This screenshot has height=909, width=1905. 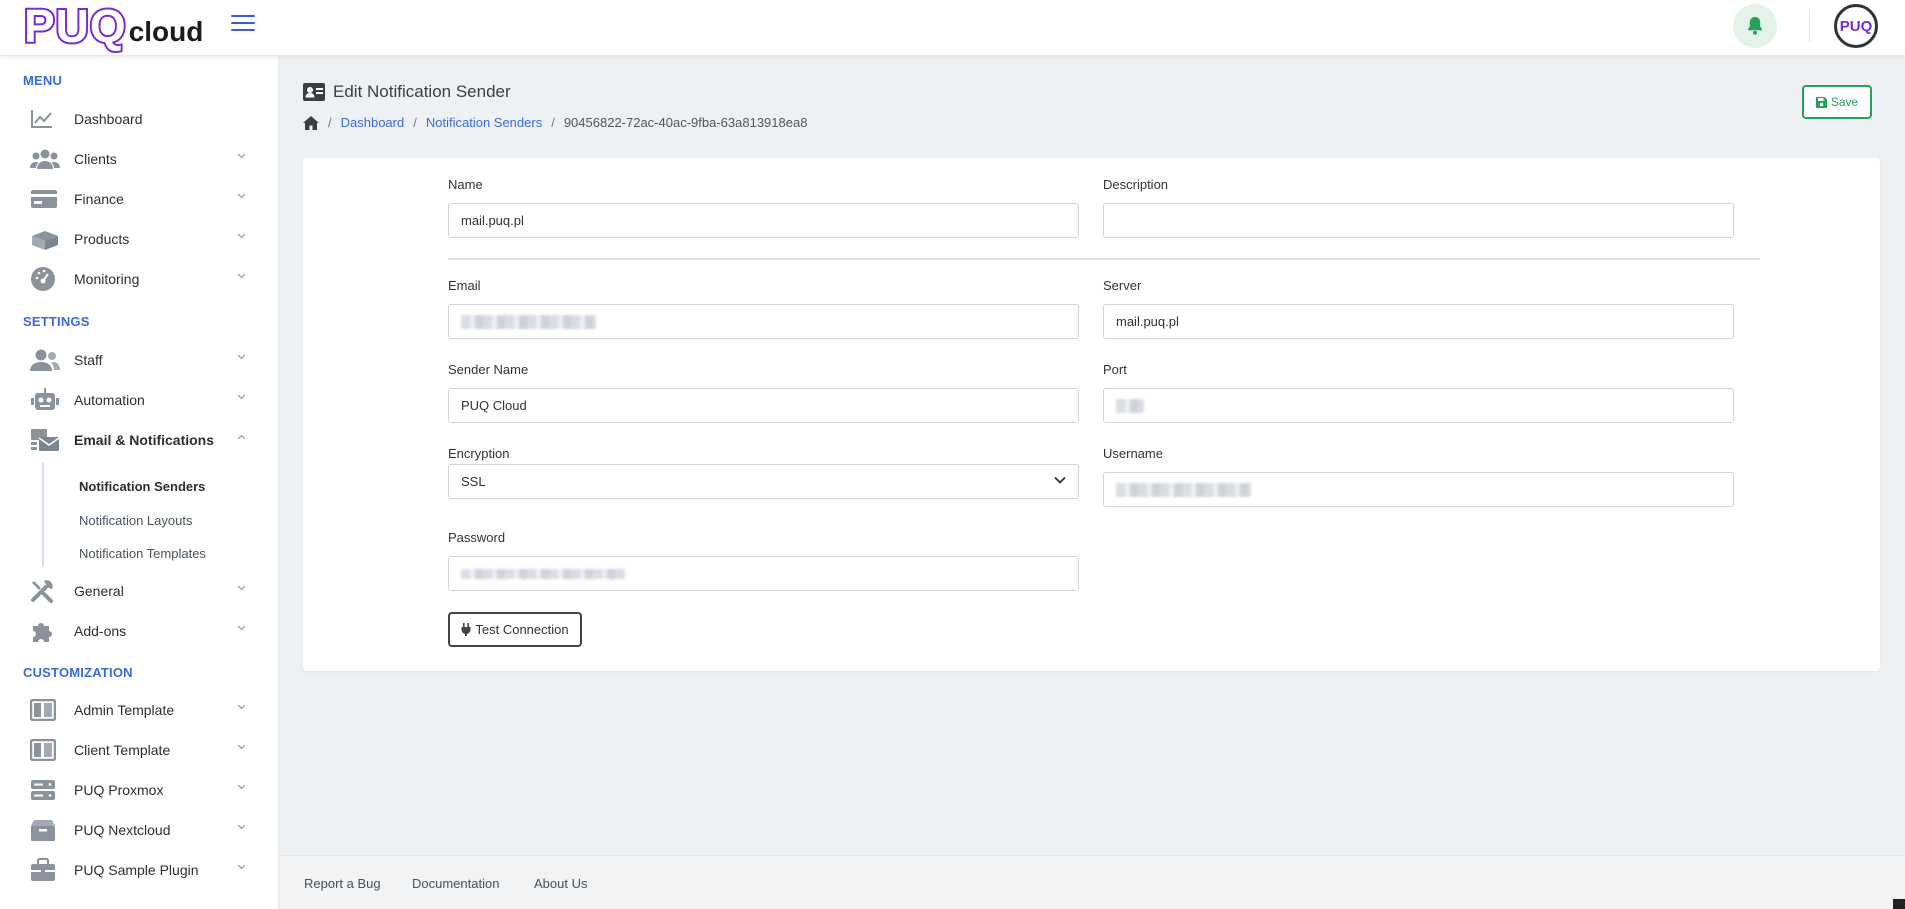 I want to click on gauge-icon, so click(x=46, y=279).